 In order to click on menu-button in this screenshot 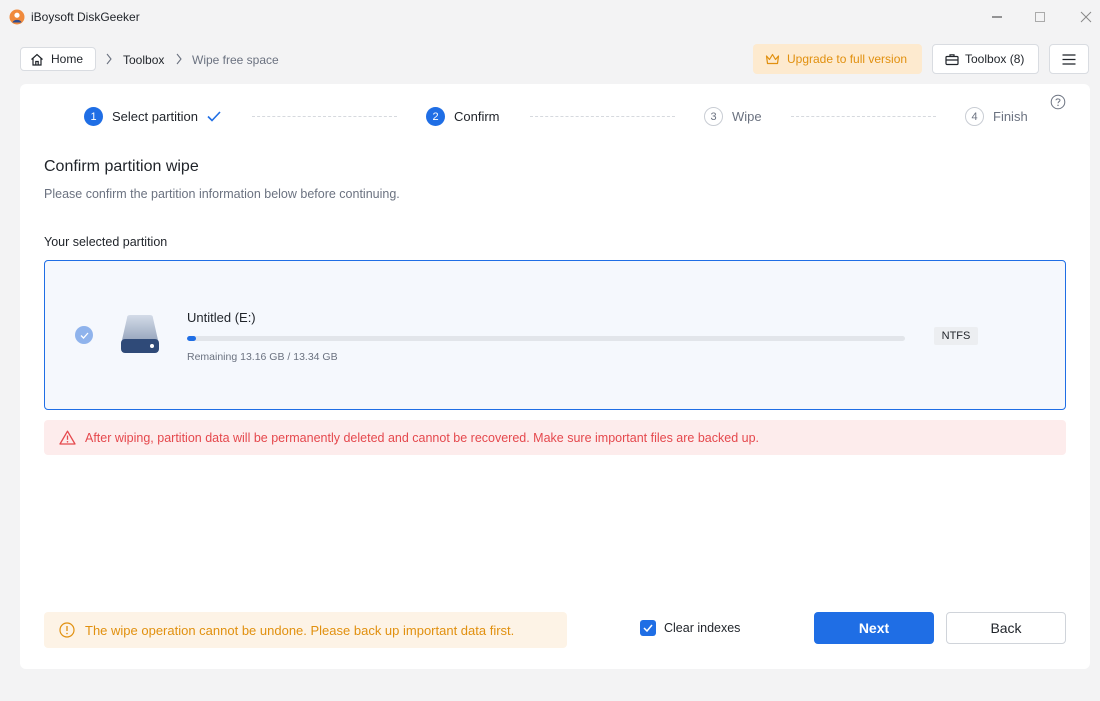, I will do `click(1069, 59)`.